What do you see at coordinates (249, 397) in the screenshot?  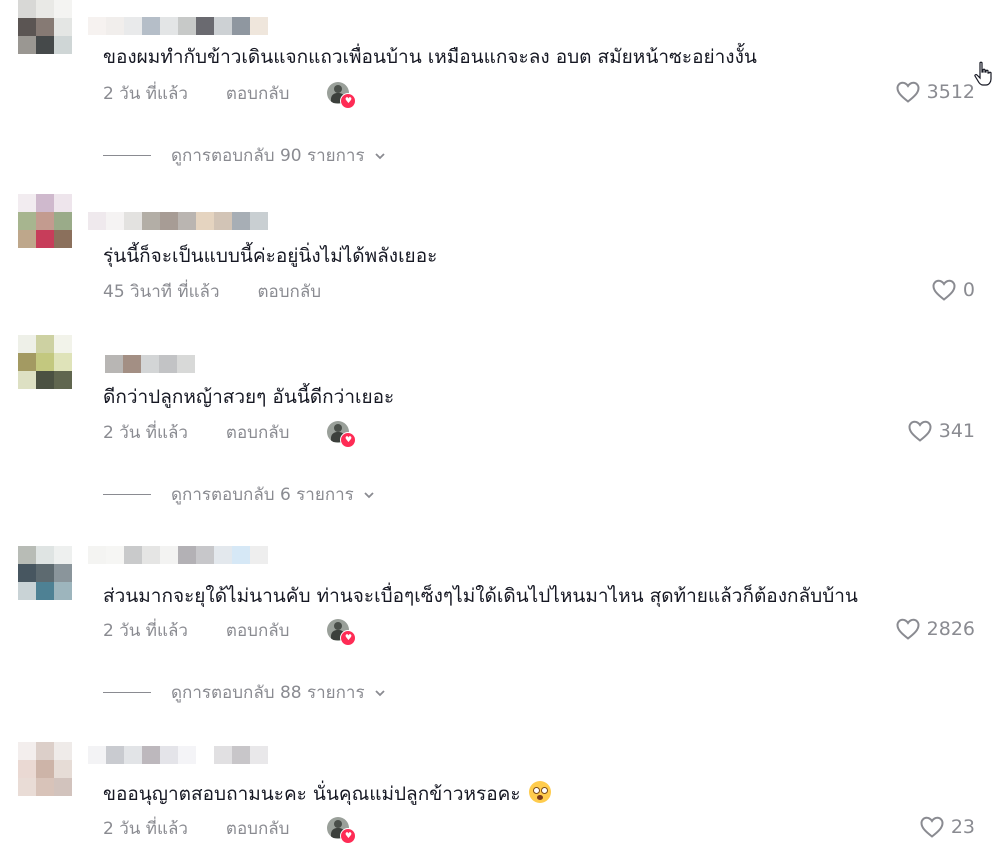 I see `comment-text: ดีกว่าปลูกหญ้าสวยๆ อันนี้ดีกว่าเยอะ` at bounding box center [249, 397].